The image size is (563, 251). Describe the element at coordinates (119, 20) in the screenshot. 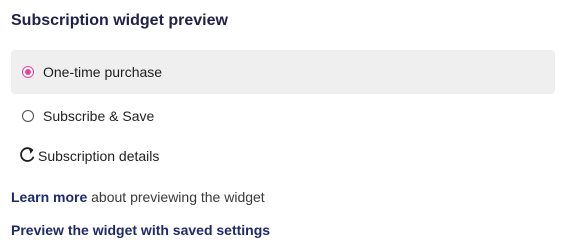

I see `page-title: Subscription widget preview` at that location.